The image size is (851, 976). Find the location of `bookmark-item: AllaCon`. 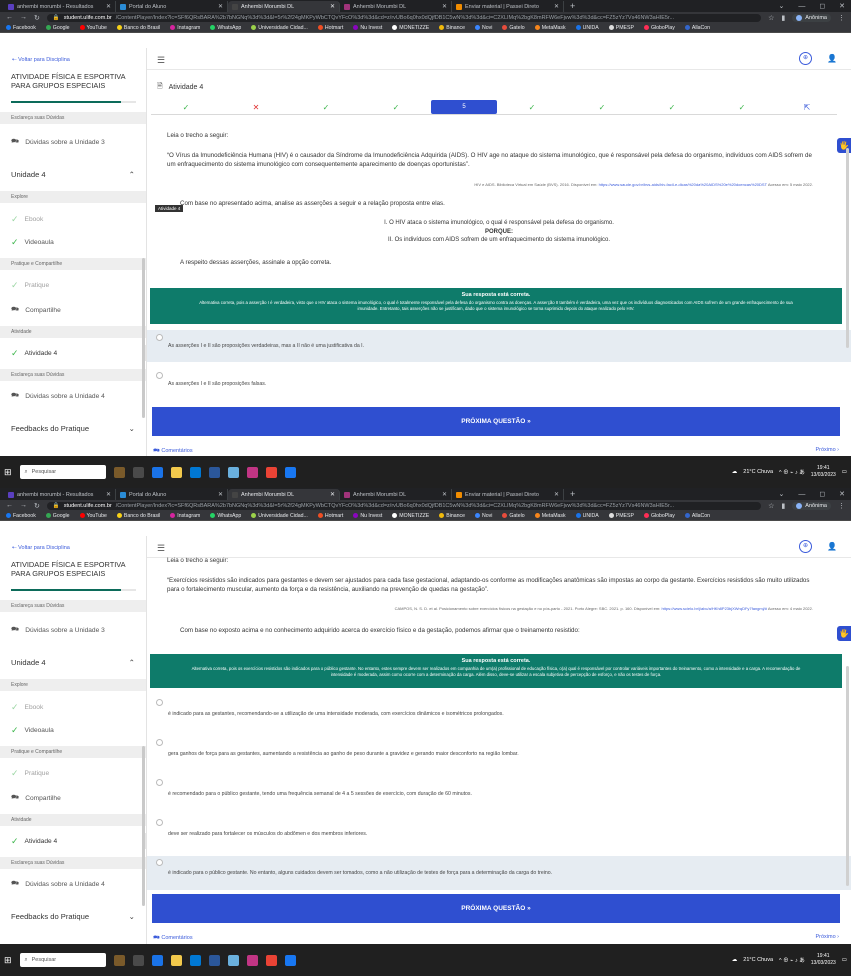

bookmark-item: AllaCon is located at coordinates (697, 28).